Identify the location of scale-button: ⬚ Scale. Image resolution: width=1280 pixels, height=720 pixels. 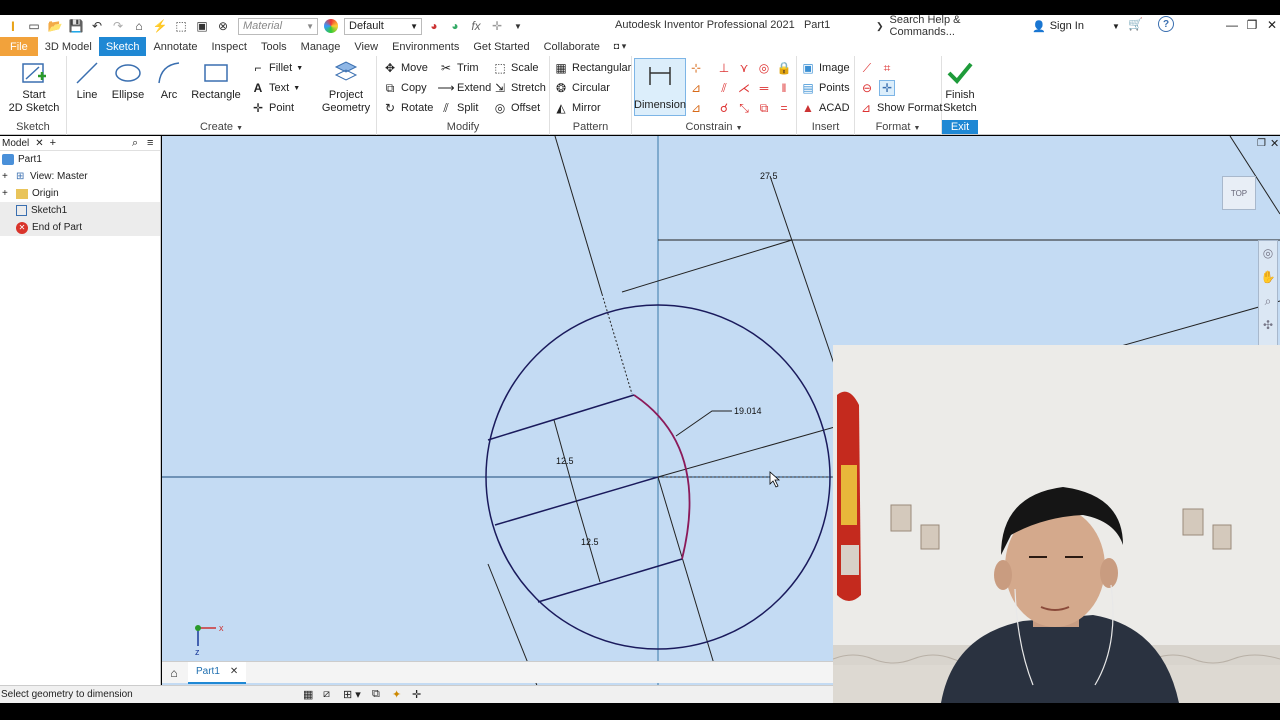
(515, 68).